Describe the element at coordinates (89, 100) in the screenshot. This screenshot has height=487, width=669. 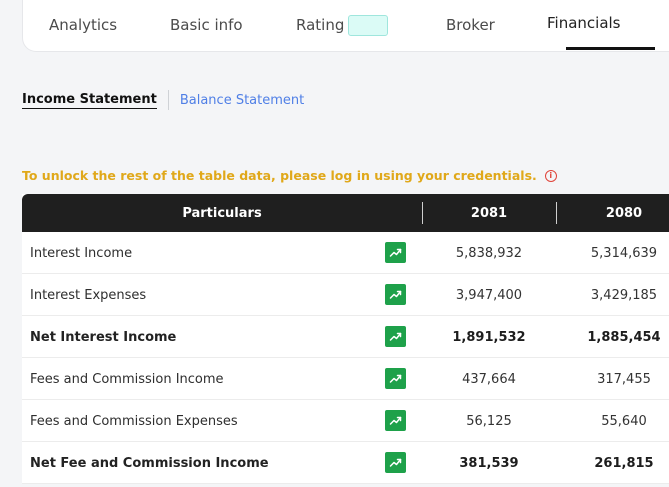
I see `subtab-income-statement: Income Statement` at that location.